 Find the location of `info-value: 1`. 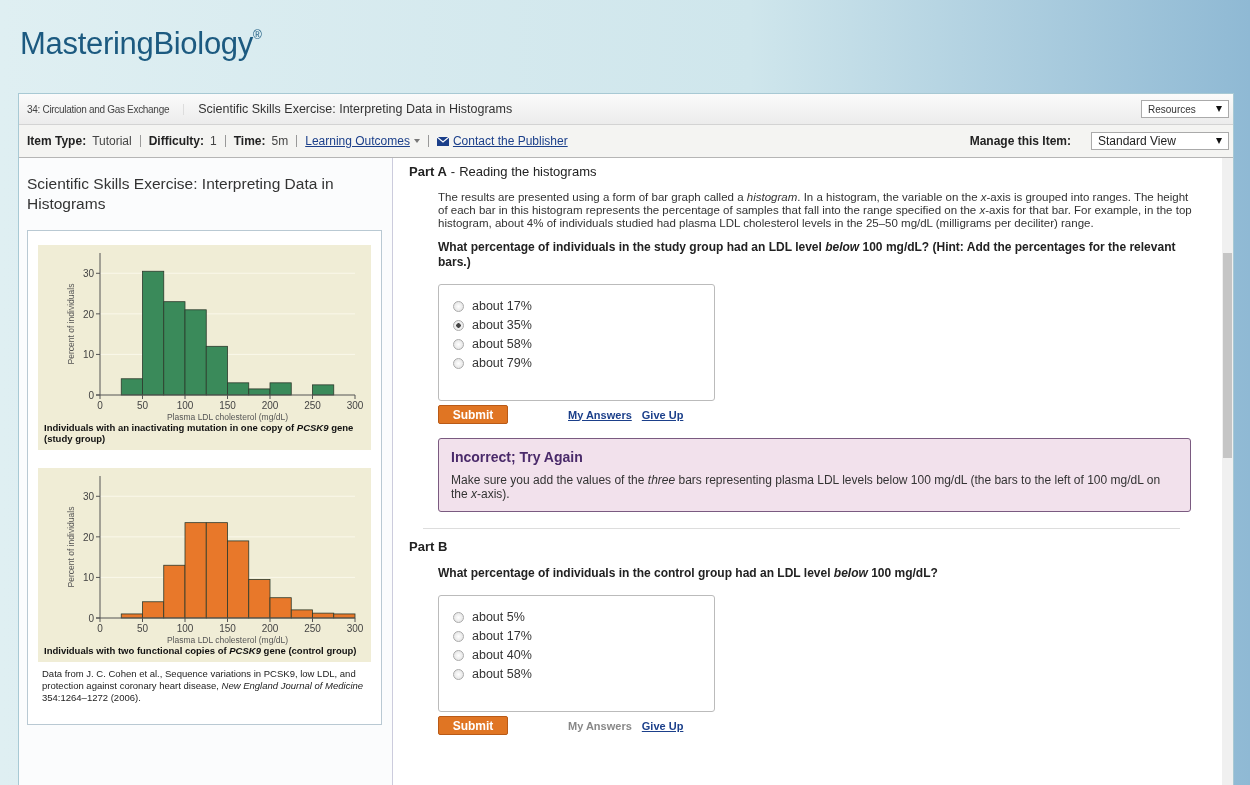

info-value: 1 is located at coordinates (213, 141).